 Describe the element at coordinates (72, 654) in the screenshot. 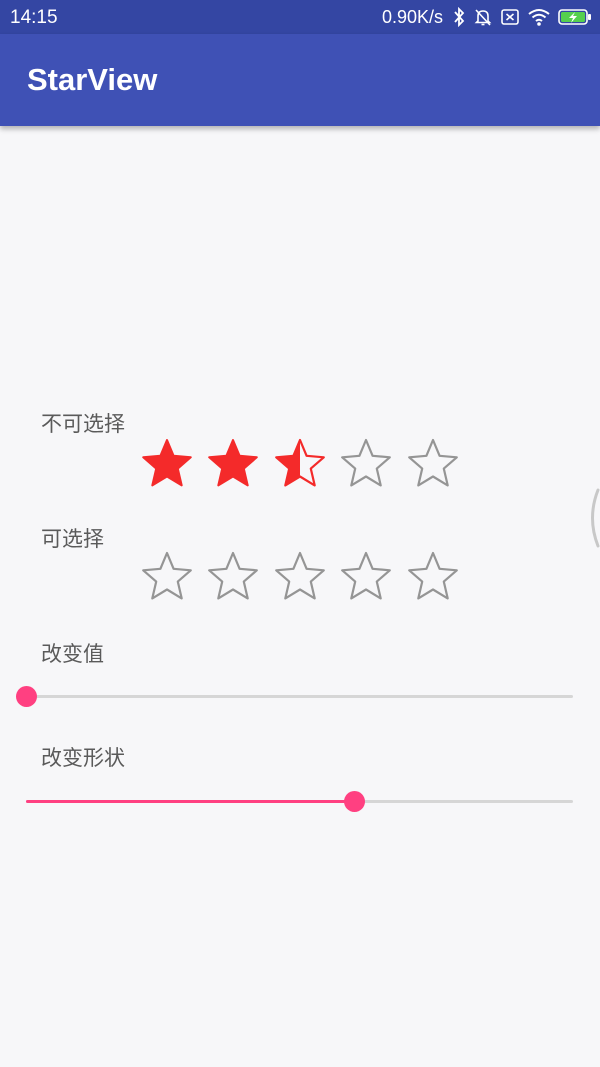

I see `change-value-label: 改变值` at that location.